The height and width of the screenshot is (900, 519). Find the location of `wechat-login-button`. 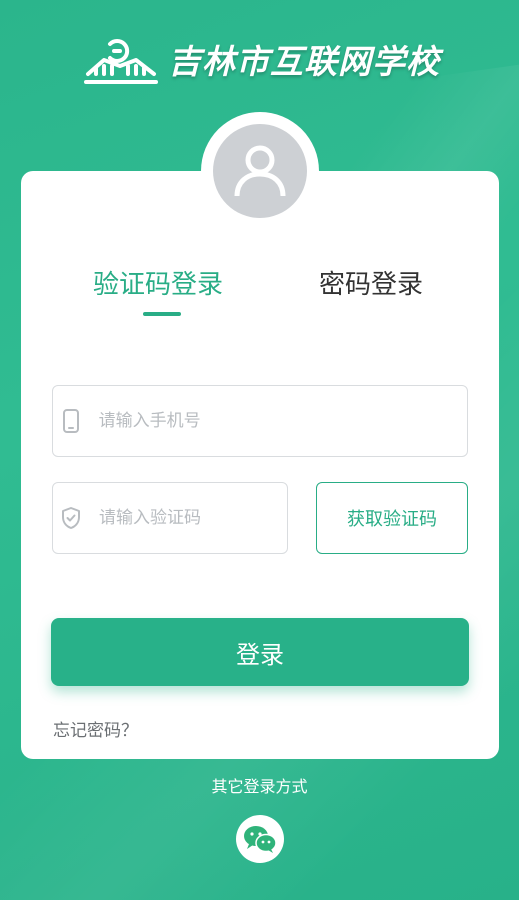

wechat-login-button is located at coordinates (260, 839).